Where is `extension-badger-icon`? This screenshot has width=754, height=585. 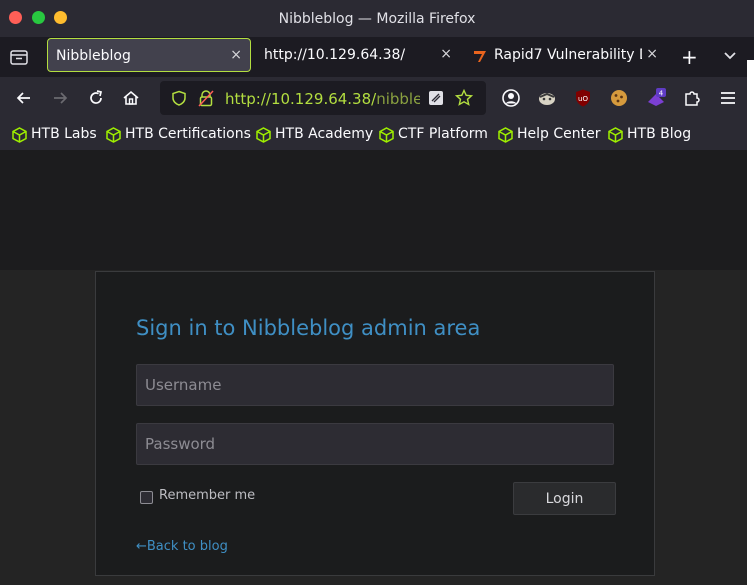 extension-badger-icon is located at coordinates (547, 98).